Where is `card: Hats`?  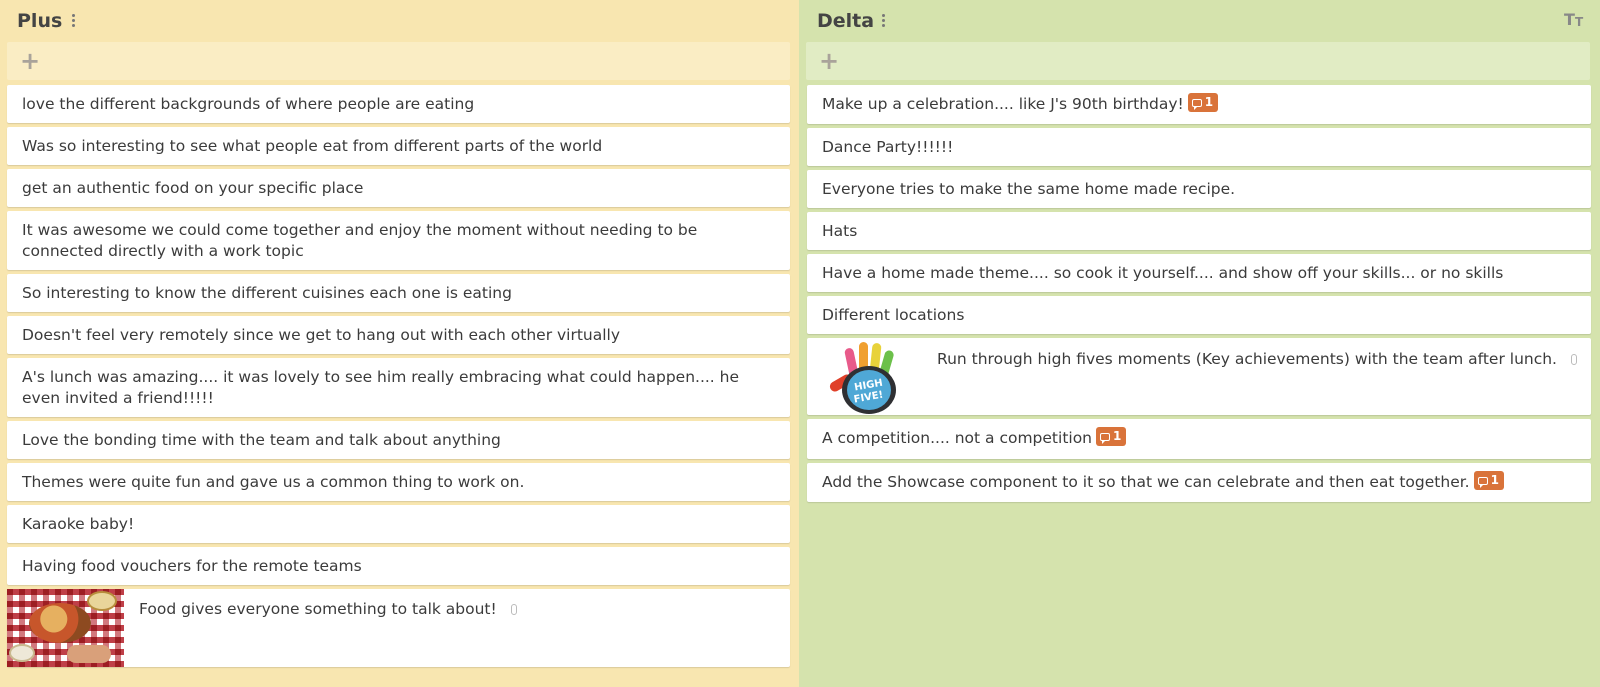 card: Hats is located at coordinates (1199, 231).